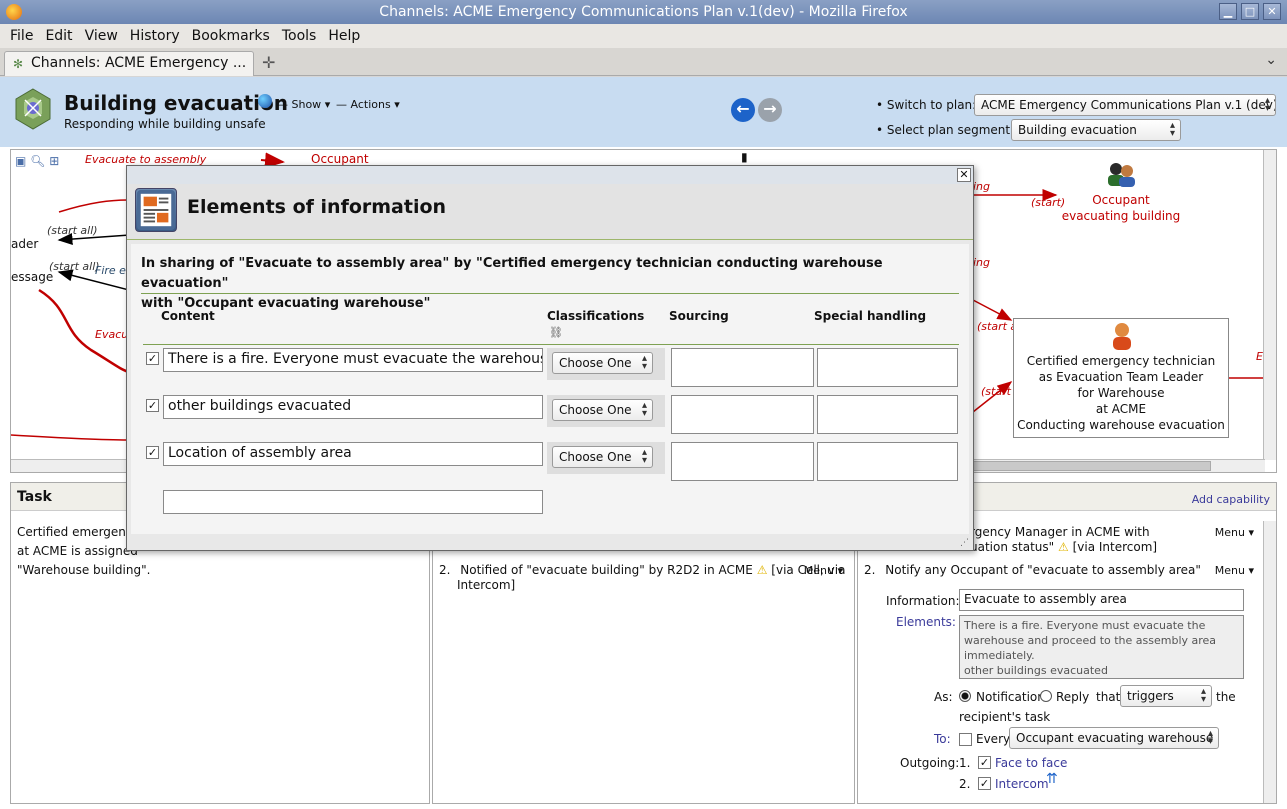 The width and height of the screenshot is (1287, 809). Describe the element at coordinates (1091, 466) in the screenshot. I see `scroll-thumb` at that location.